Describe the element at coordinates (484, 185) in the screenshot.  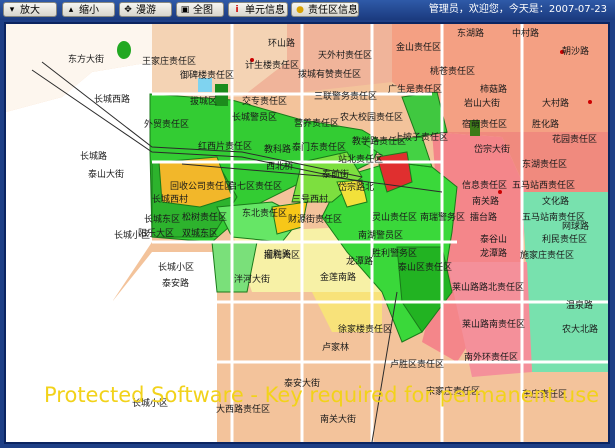
I see `map-label: 信息责任区` at that location.